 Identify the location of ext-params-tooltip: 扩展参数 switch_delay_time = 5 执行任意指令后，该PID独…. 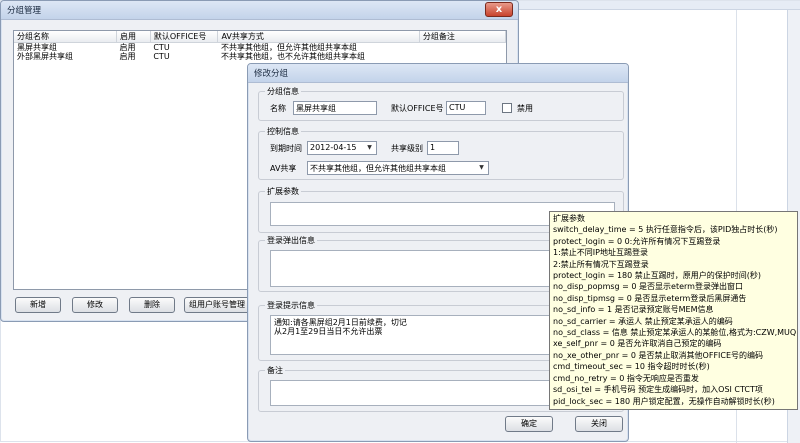
(673, 310).